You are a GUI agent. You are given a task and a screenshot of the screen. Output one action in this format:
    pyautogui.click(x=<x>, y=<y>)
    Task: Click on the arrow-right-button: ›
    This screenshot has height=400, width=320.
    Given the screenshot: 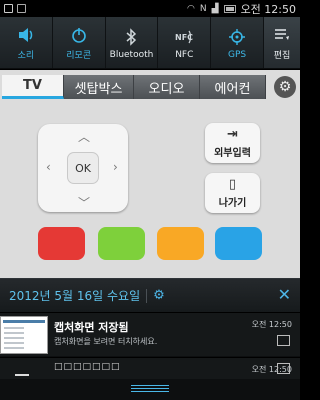 What is the action you would take?
    pyautogui.click(x=115, y=167)
    